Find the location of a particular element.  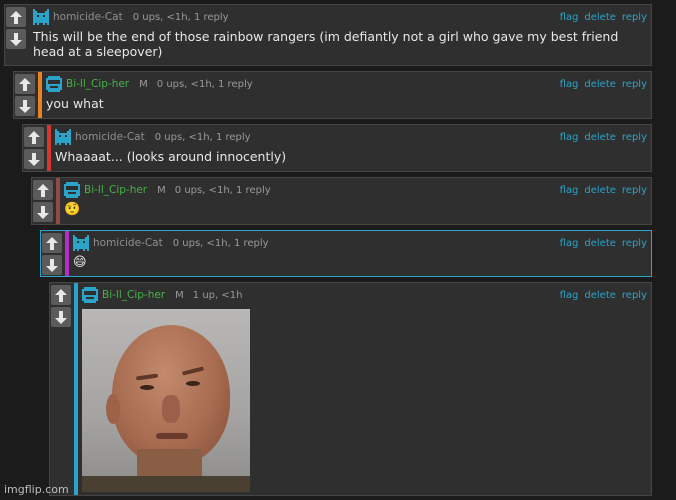

meme-eye-left is located at coordinates (147, 387).